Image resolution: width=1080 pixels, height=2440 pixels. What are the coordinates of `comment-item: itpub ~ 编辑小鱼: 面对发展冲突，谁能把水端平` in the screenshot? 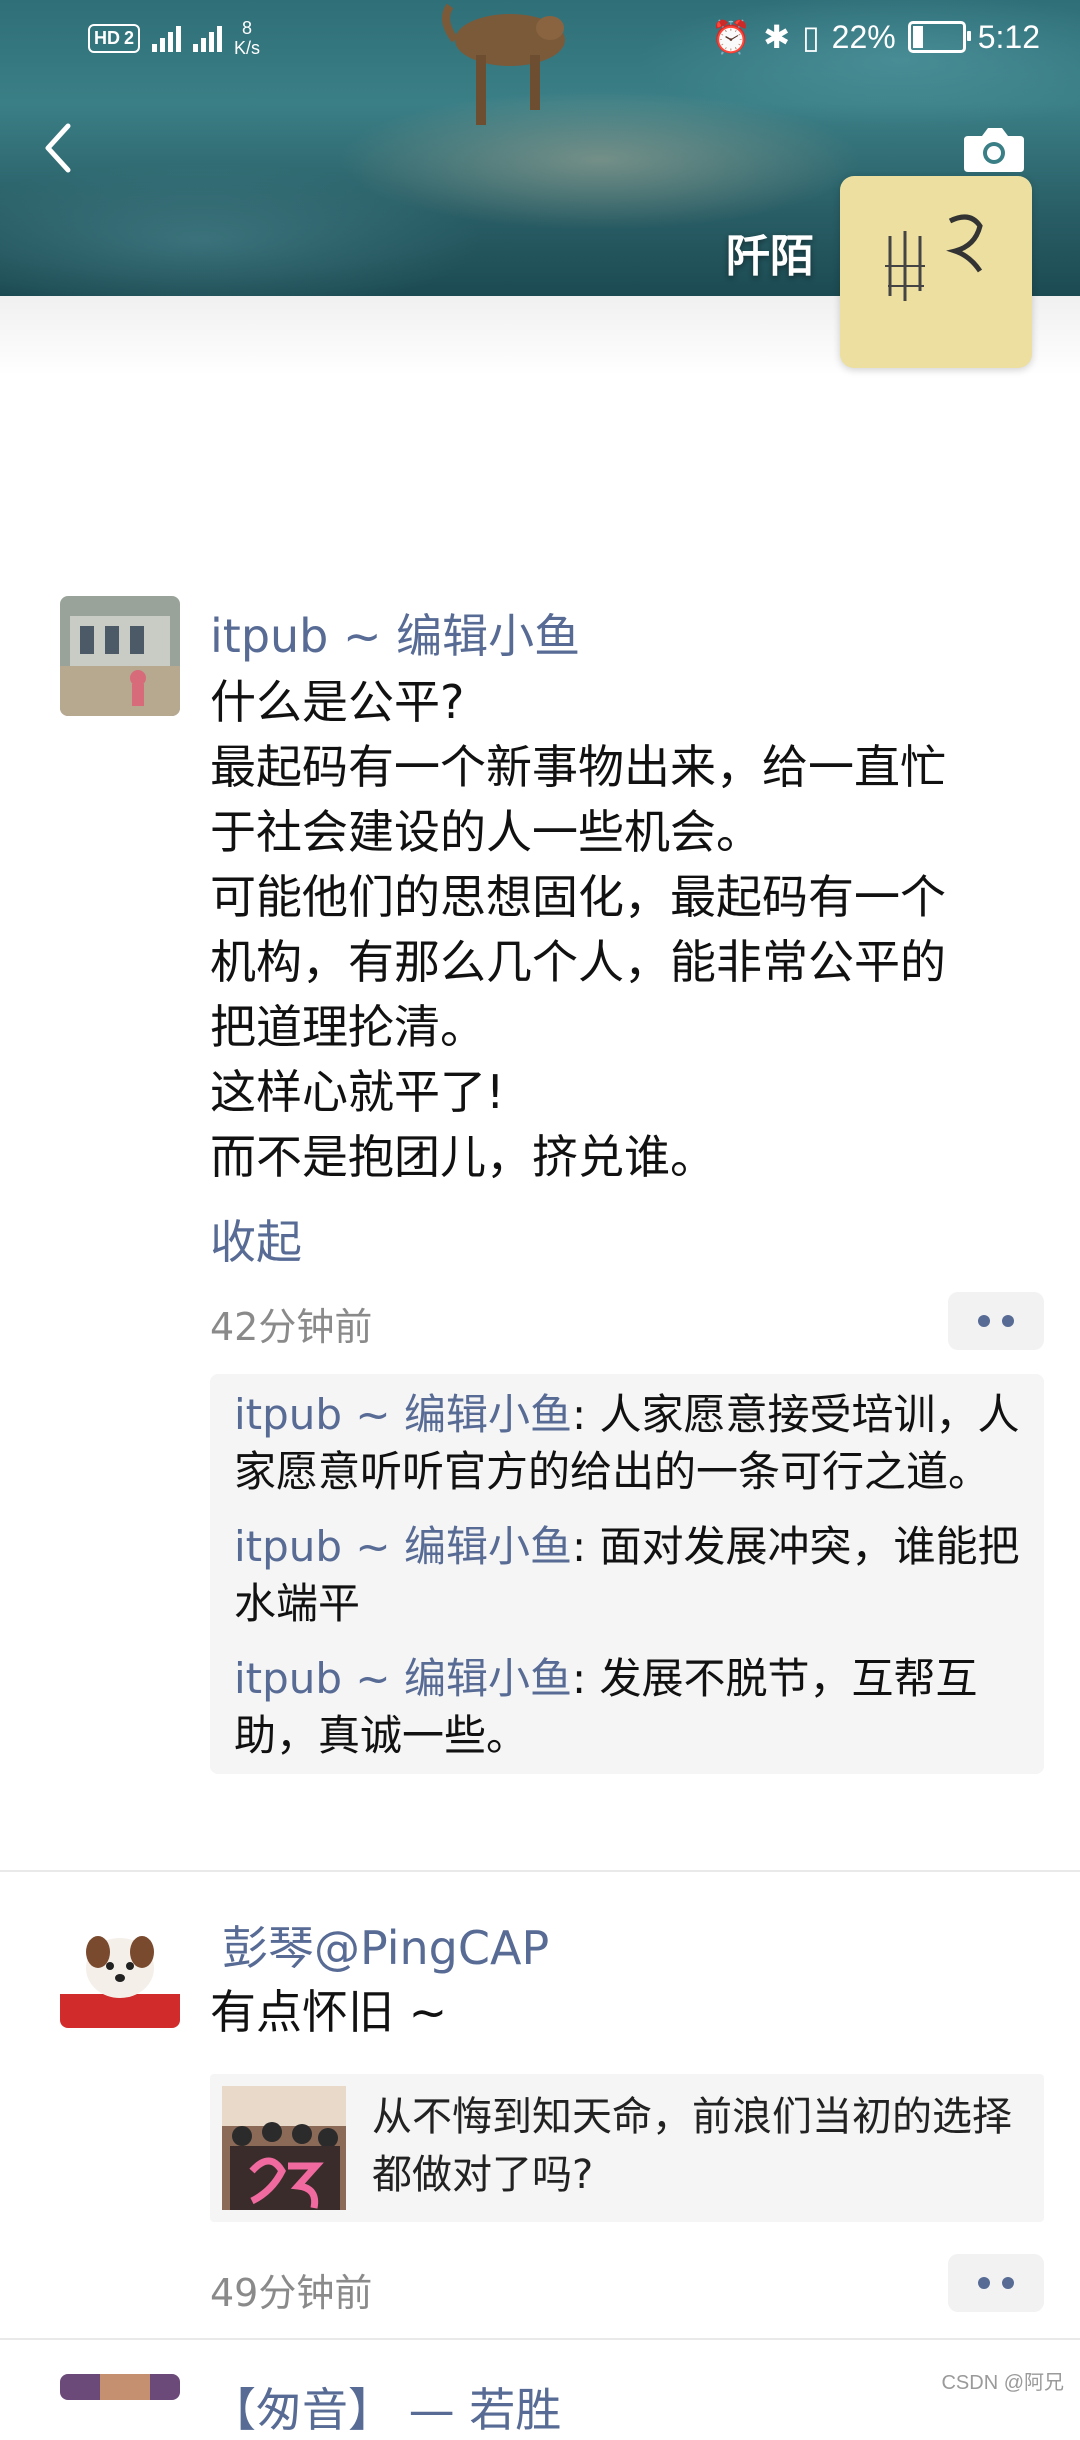 It's located at (627, 1575).